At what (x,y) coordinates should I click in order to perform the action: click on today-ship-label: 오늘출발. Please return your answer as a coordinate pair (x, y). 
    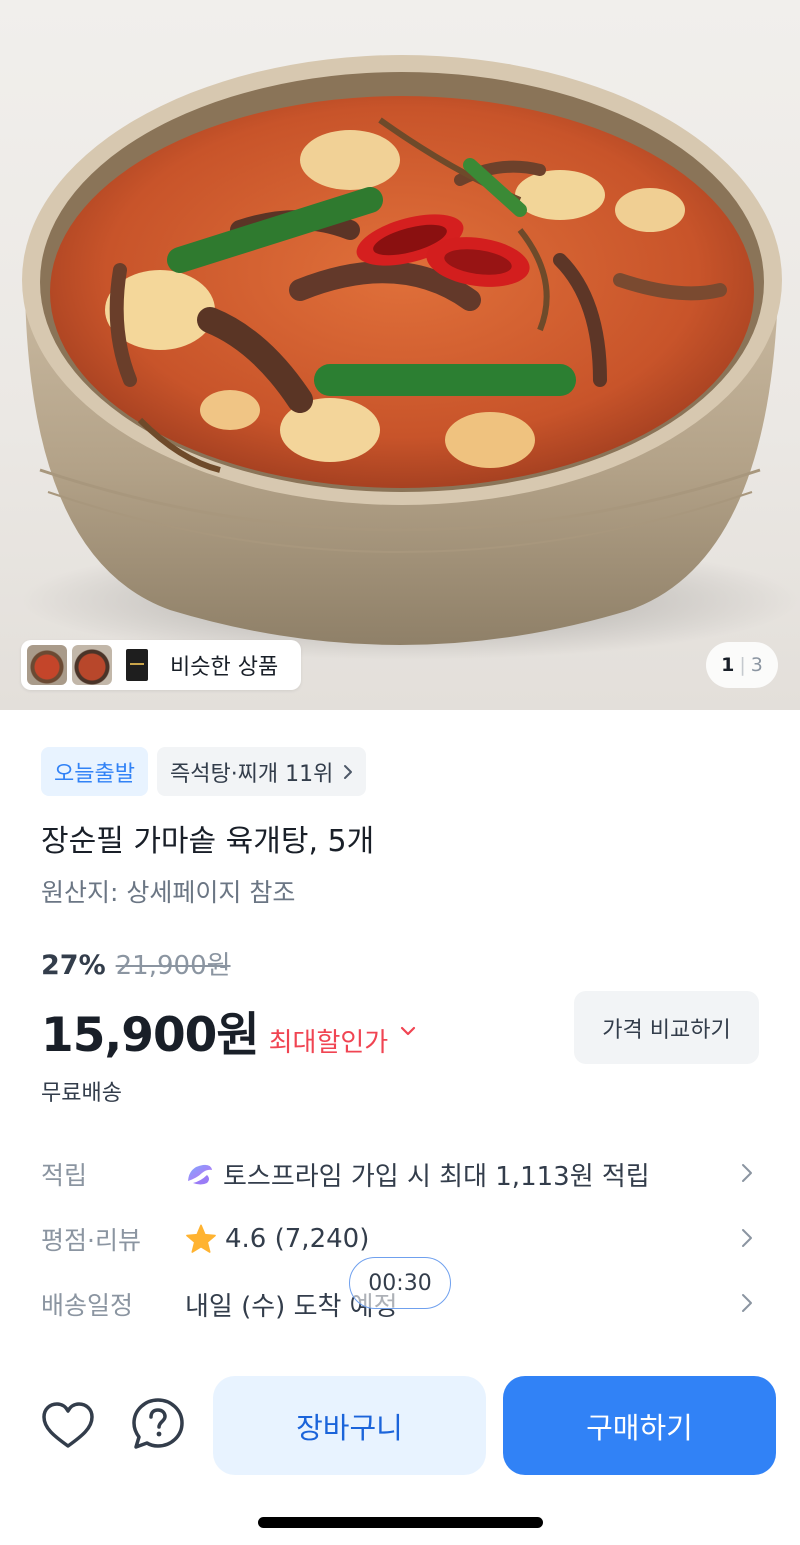
    Looking at the image, I should click on (94, 774).